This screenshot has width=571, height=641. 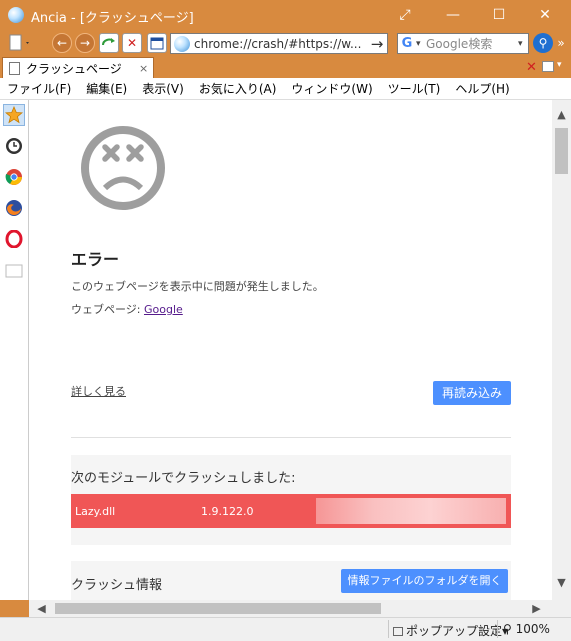 I want to click on search-button: ⚲, so click(x=543, y=43).